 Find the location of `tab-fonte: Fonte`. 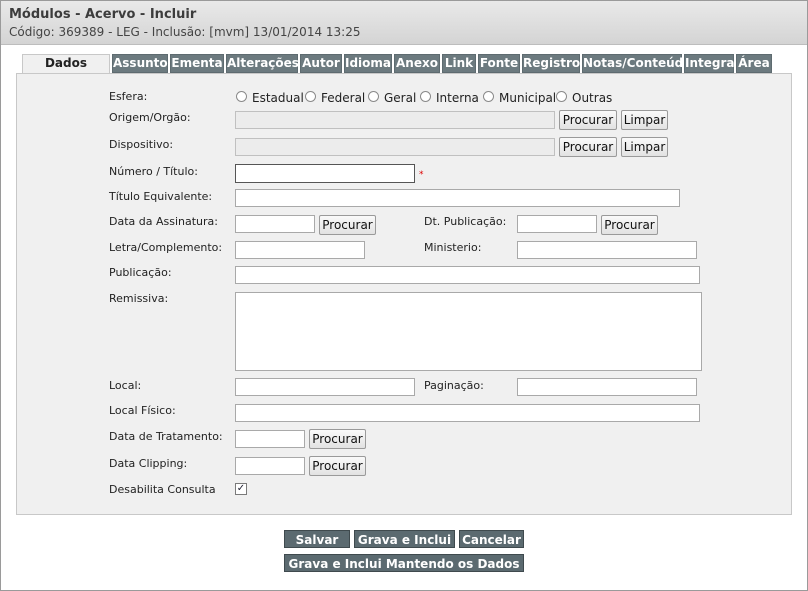

tab-fonte: Fonte is located at coordinates (499, 63).